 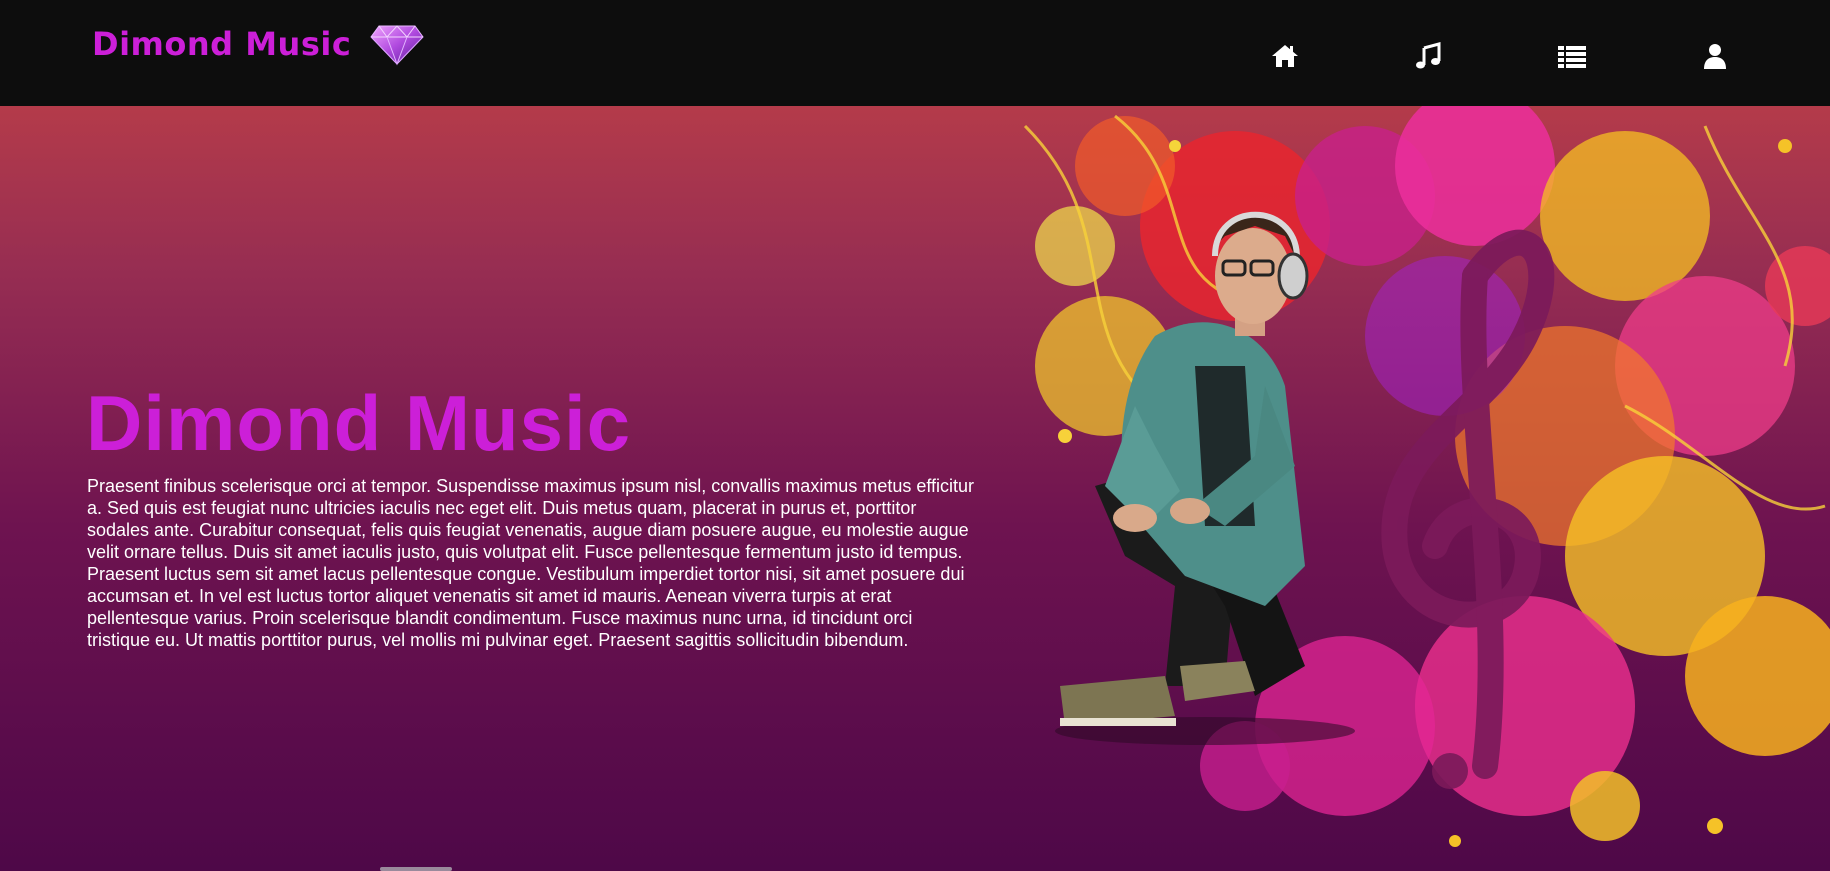 I want to click on music-note-icon, so click(x=1428, y=55).